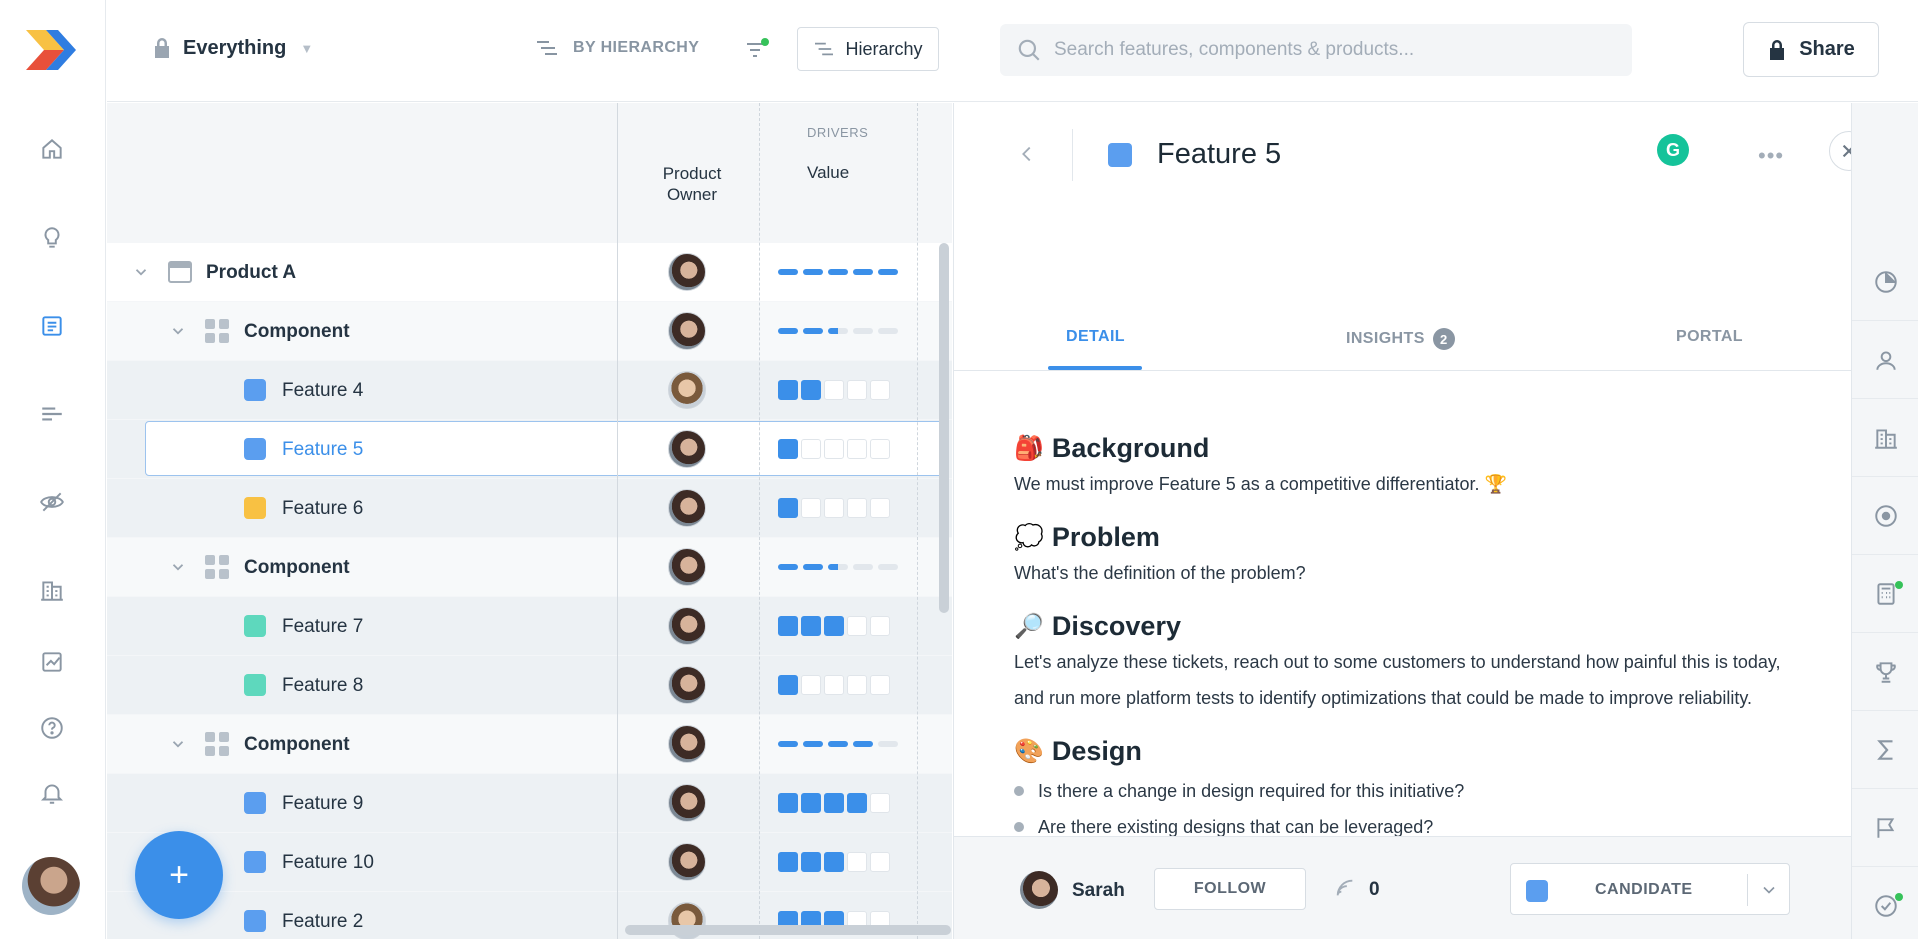 The width and height of the screenshot is (1918, 939). I want to click on calculator-icon, so click(1885, 594).